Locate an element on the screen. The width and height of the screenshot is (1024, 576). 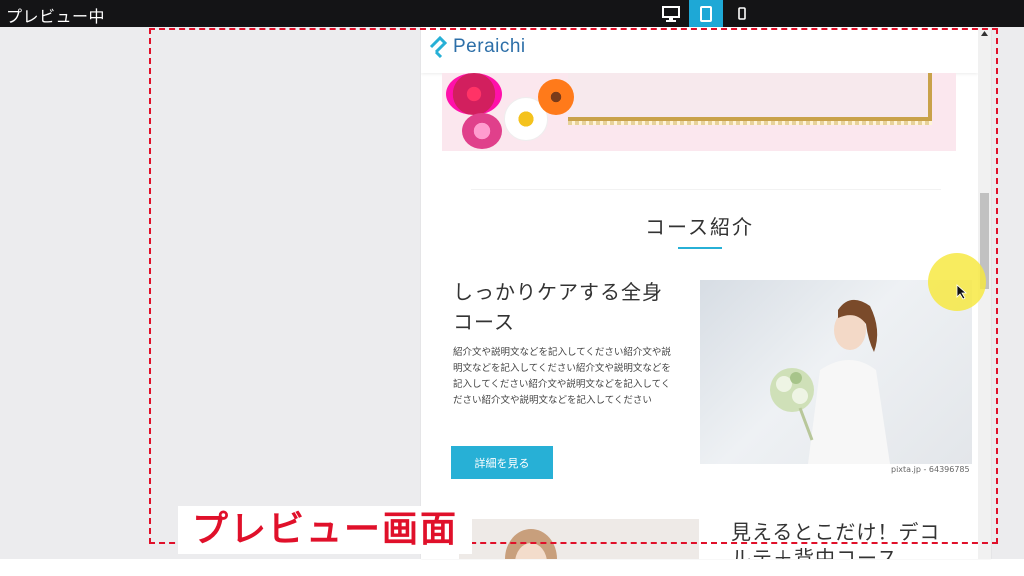
mobile-view-button is located at coordinates (742, 13).